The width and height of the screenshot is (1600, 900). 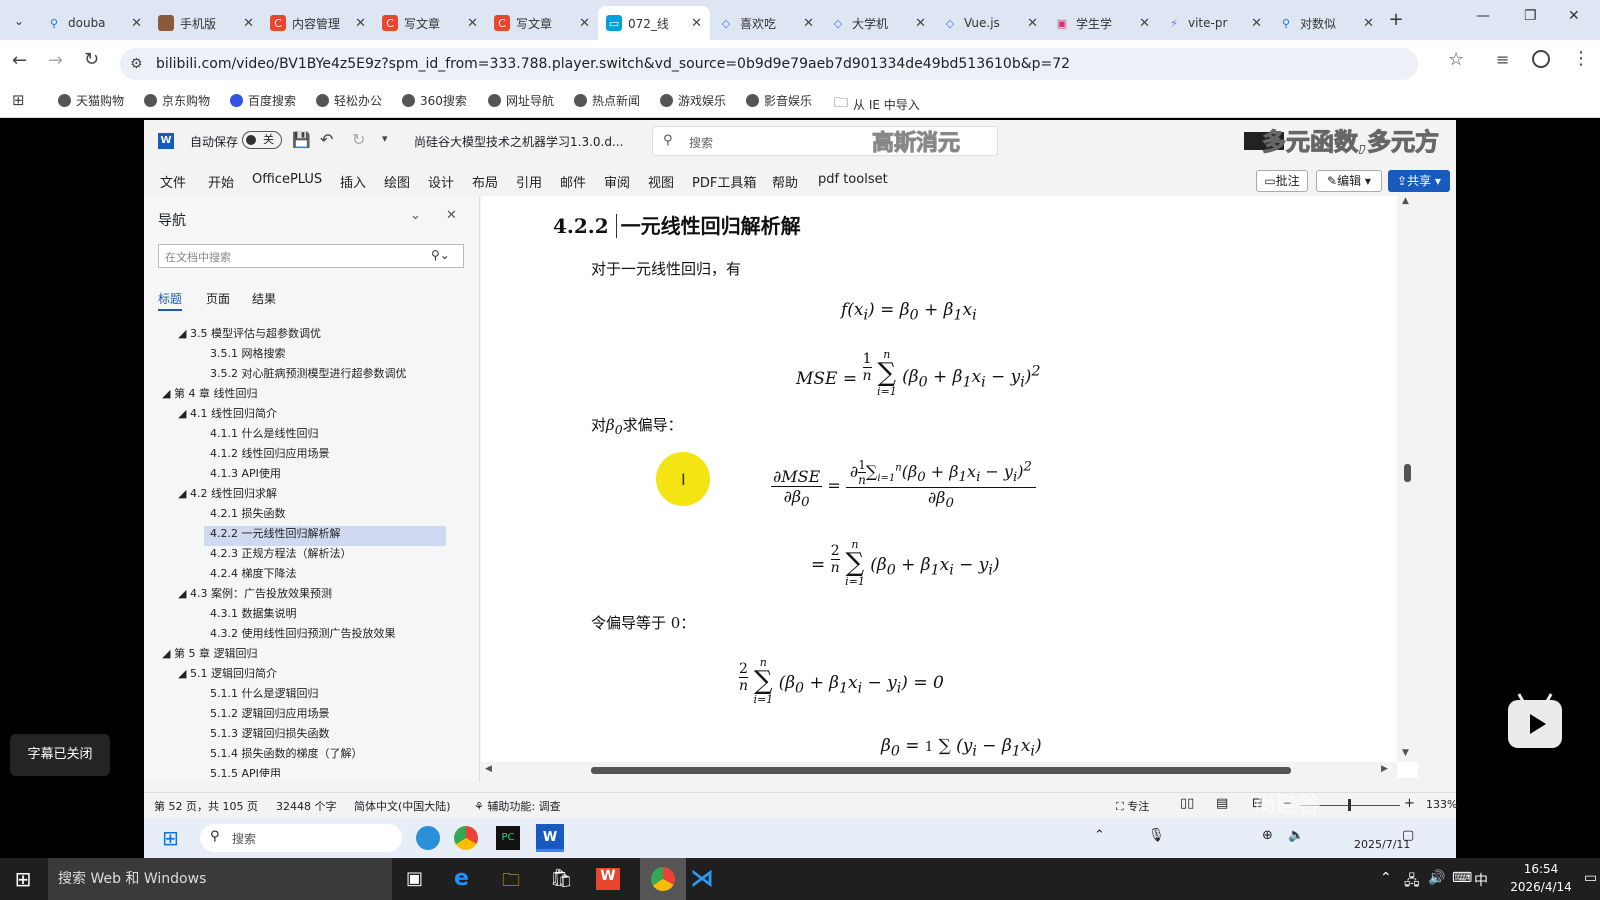 What do you see at coordinates (1326, 23) in the screenshot?
I see `browser-tab: ⚲ 对数似 ✕` at bounding box center [1326, 23].